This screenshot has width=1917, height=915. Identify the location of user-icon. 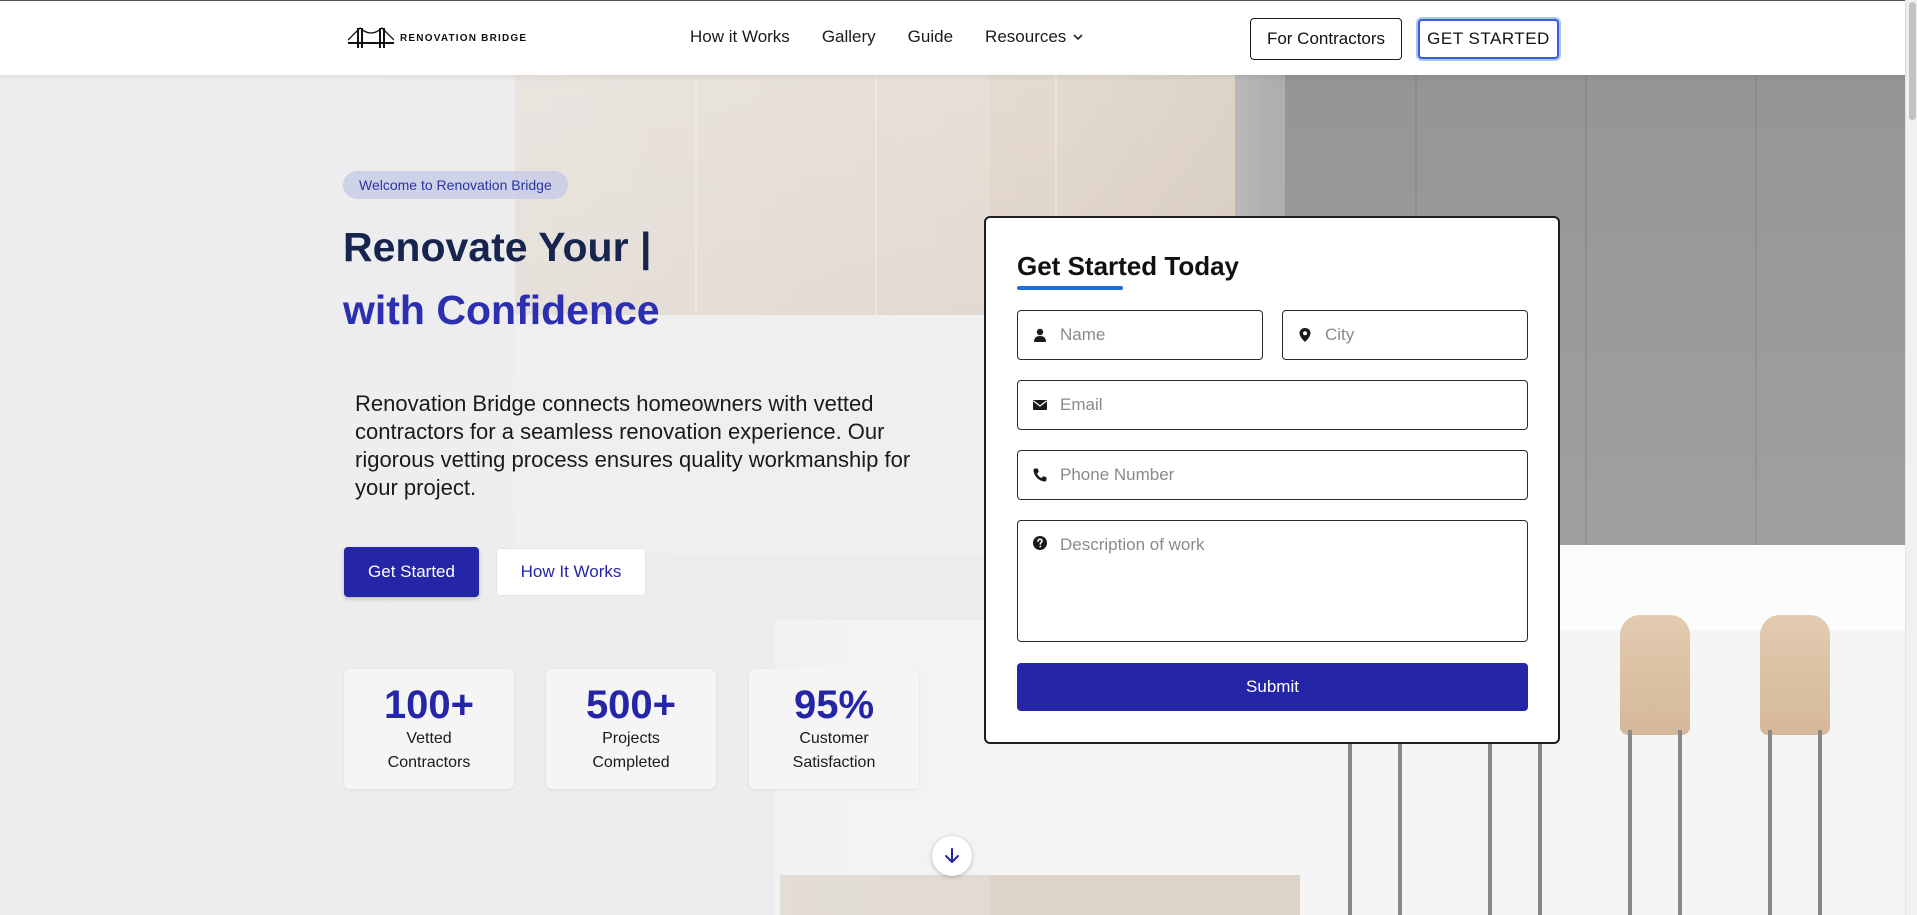
(1040, 335).